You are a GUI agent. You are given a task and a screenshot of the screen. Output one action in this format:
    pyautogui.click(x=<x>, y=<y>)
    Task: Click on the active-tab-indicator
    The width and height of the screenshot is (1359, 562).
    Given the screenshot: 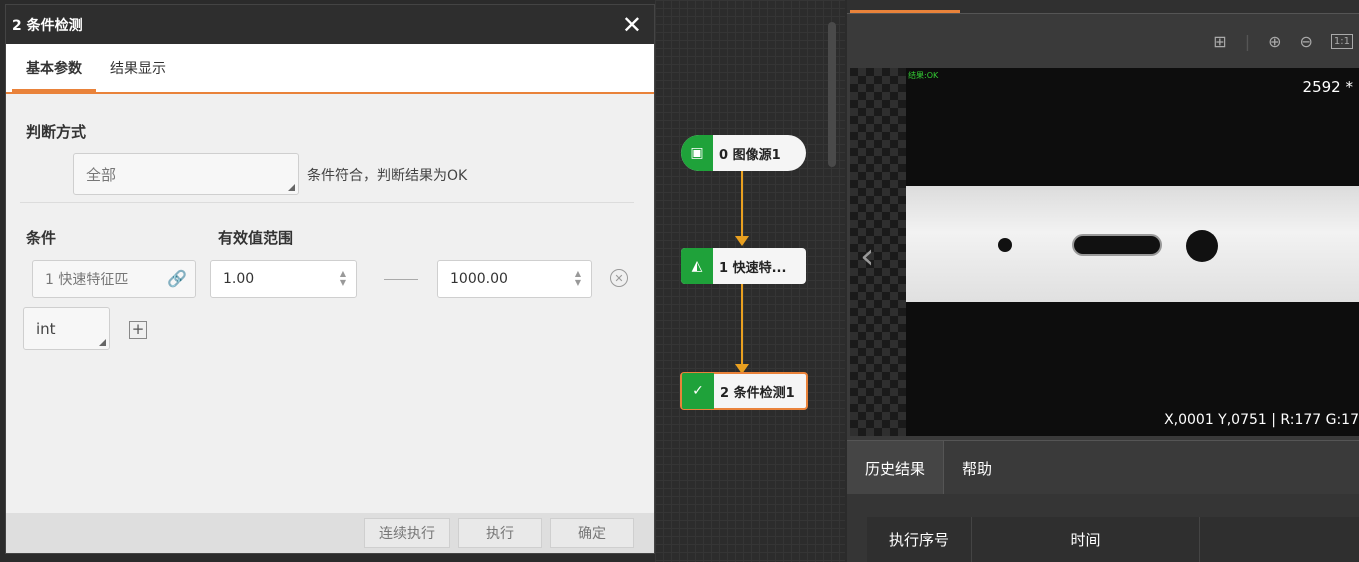 What is the action you would take?
    pyautogui.click(x=905, y=11)
    